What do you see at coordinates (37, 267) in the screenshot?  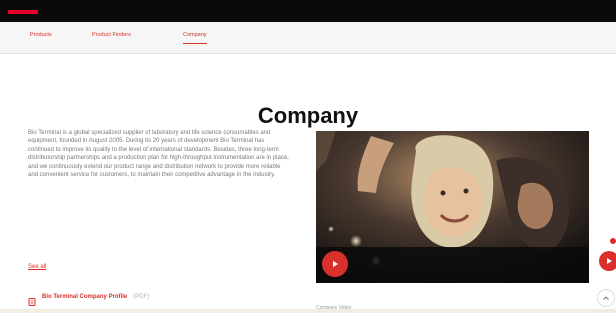 I see `see-all-link: See all` at bounding box center [37, 267].